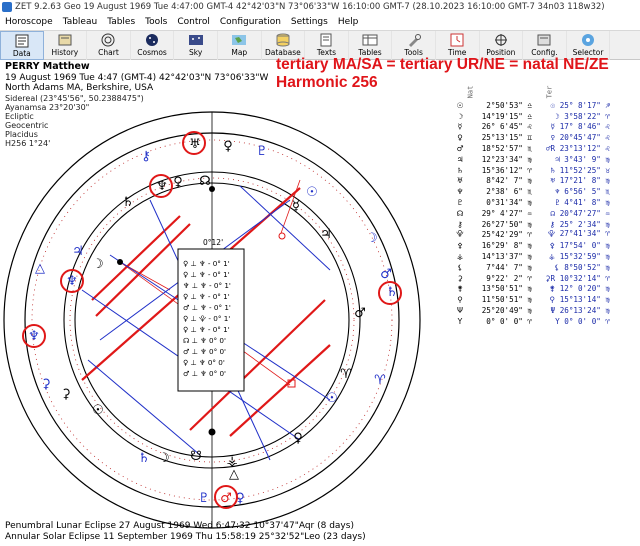  I want to click on natal-planet-glyph: ⚷, so click(460, 224).